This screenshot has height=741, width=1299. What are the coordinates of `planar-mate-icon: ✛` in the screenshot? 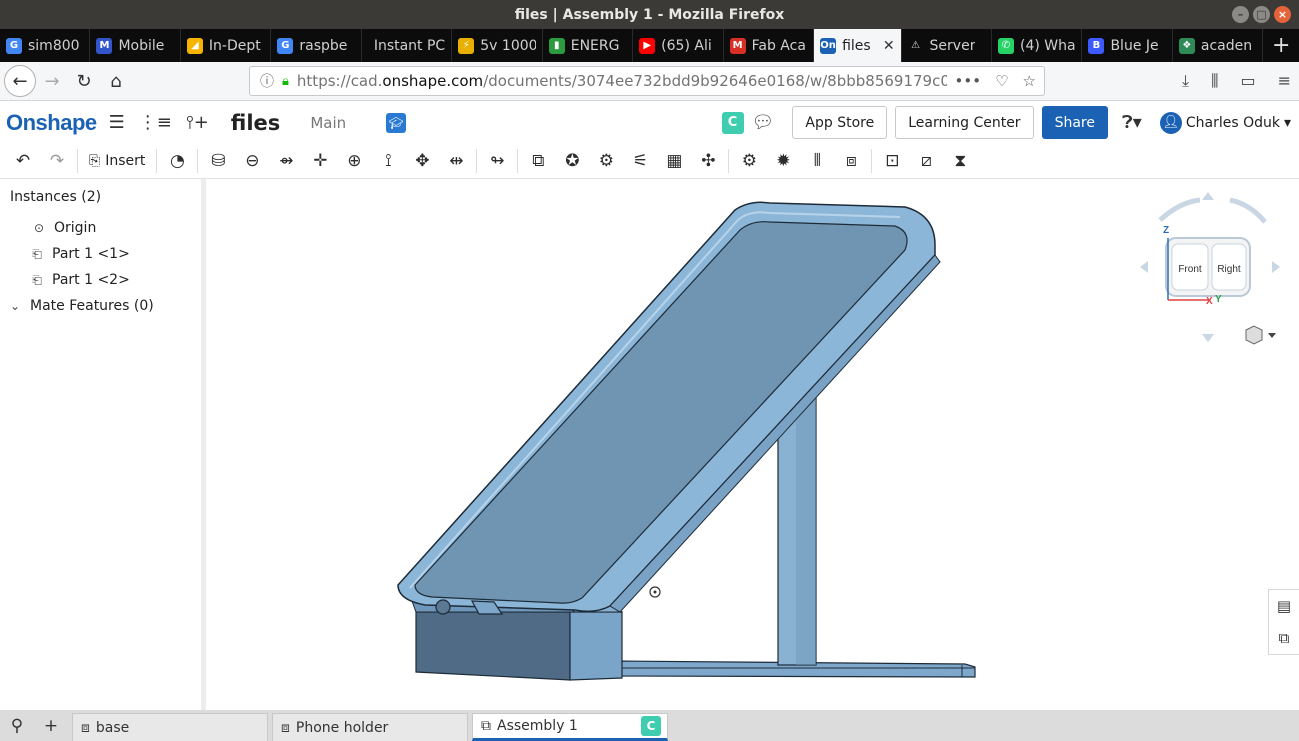 It's located at (320, 161).